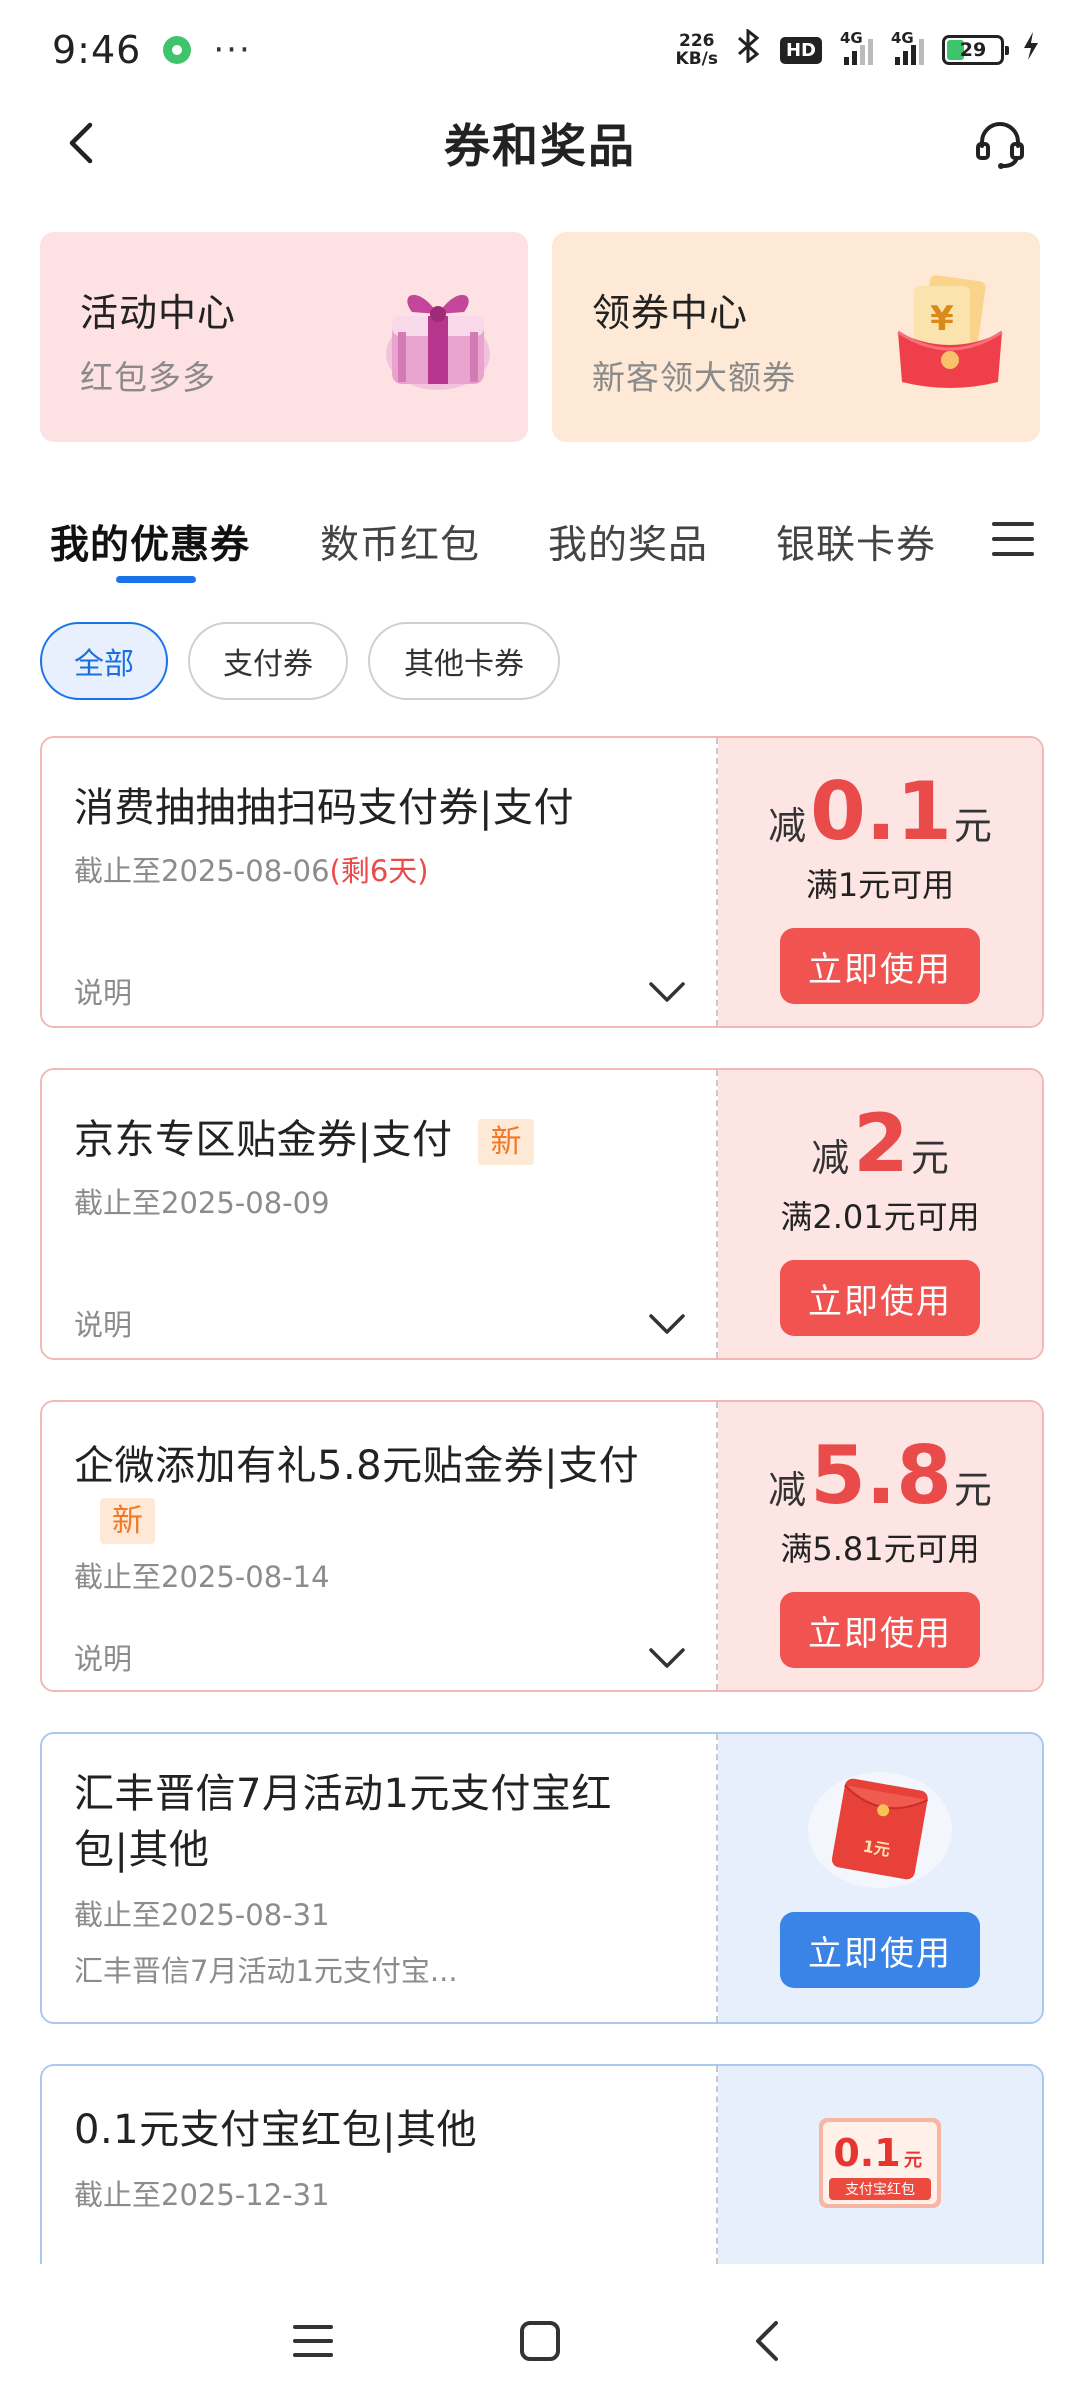 The width and height of the screenshot is (1080, 2400). Describe the element at coordinates (324, 808) in the screenshot. I see `coupon-title: 消费抽抽抽扫码支付券|支付` at that location.